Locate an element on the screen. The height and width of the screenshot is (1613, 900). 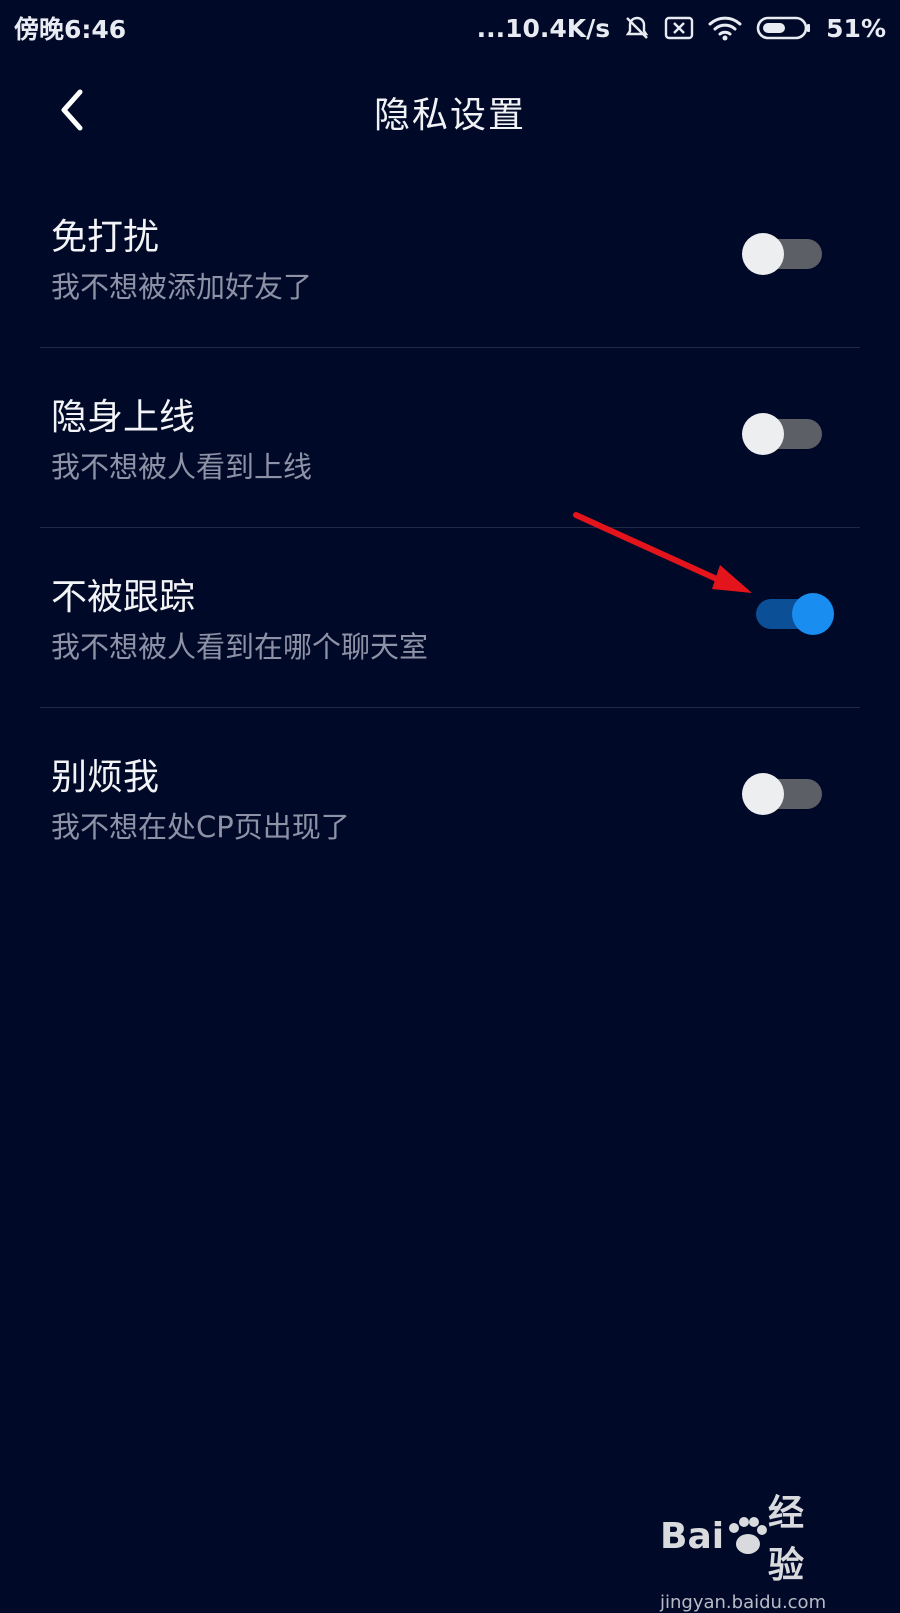
header: 隐私设置 is located at coordinates (450, 111).